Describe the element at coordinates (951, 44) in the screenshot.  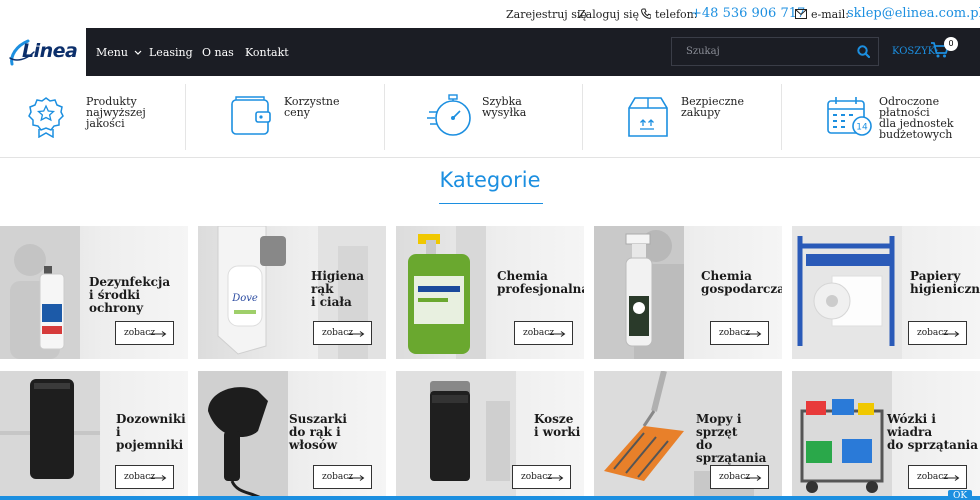
I see `cart-count-badge: 0` at that location.